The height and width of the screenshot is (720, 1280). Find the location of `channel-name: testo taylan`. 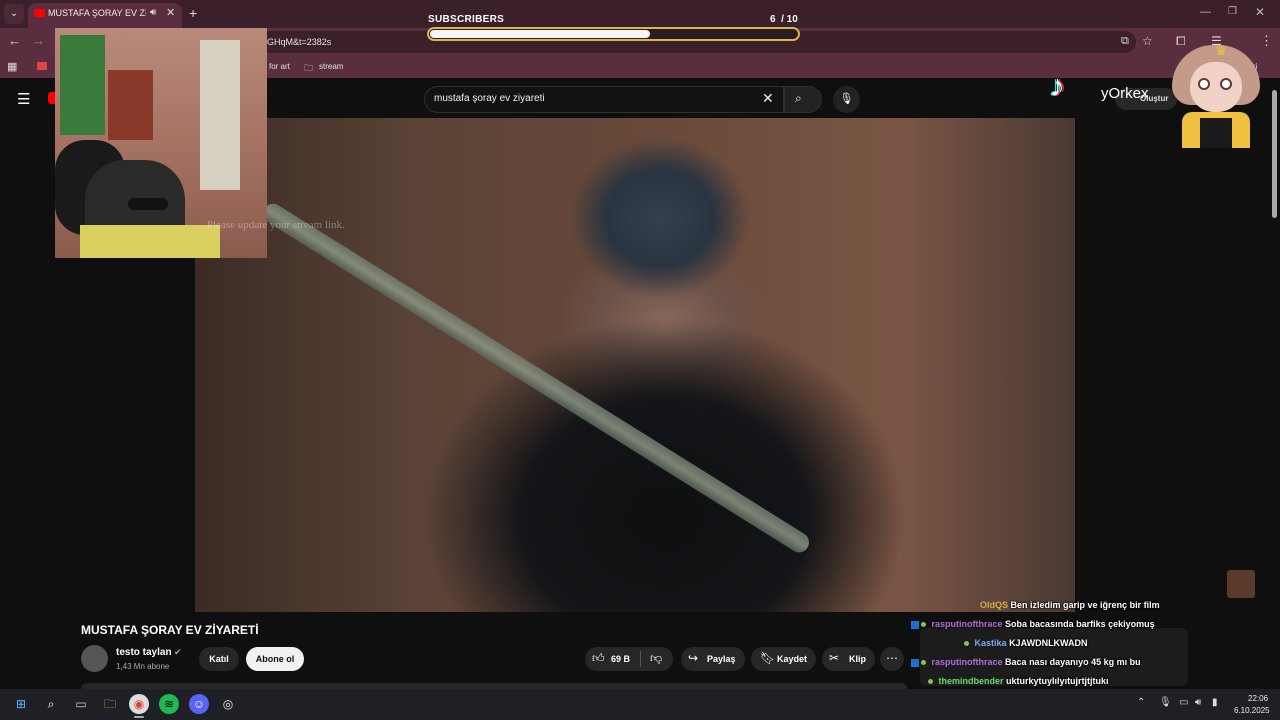

channel-name: testo taylan is located at coordinates (144, 652).